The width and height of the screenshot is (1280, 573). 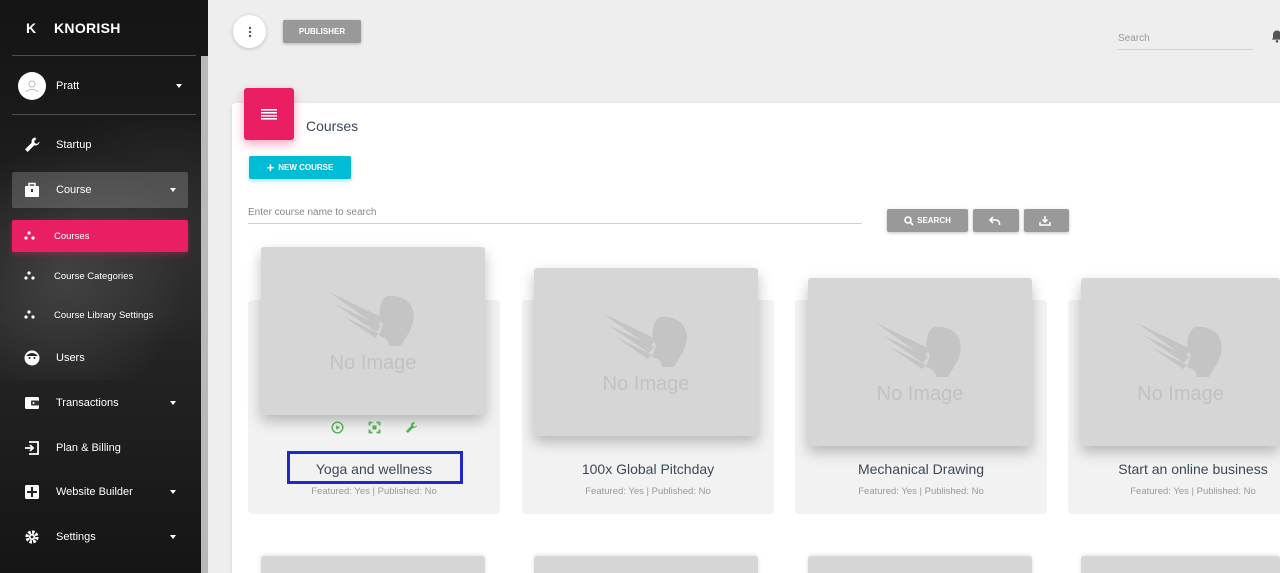 What do you see at coordinates (100, 236) in the screenshot?
I see `sidebar-item-courses: Courses` at bounding box center [100, 236].